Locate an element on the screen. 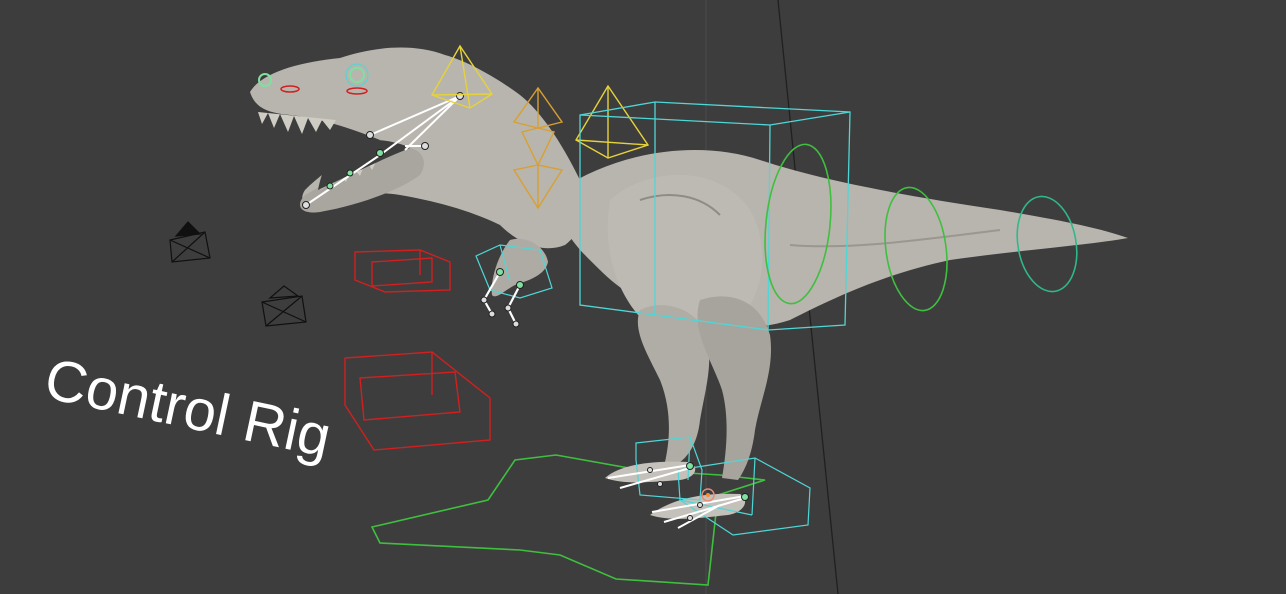  ik-target-box-lower is located at coordinates (417, 401).